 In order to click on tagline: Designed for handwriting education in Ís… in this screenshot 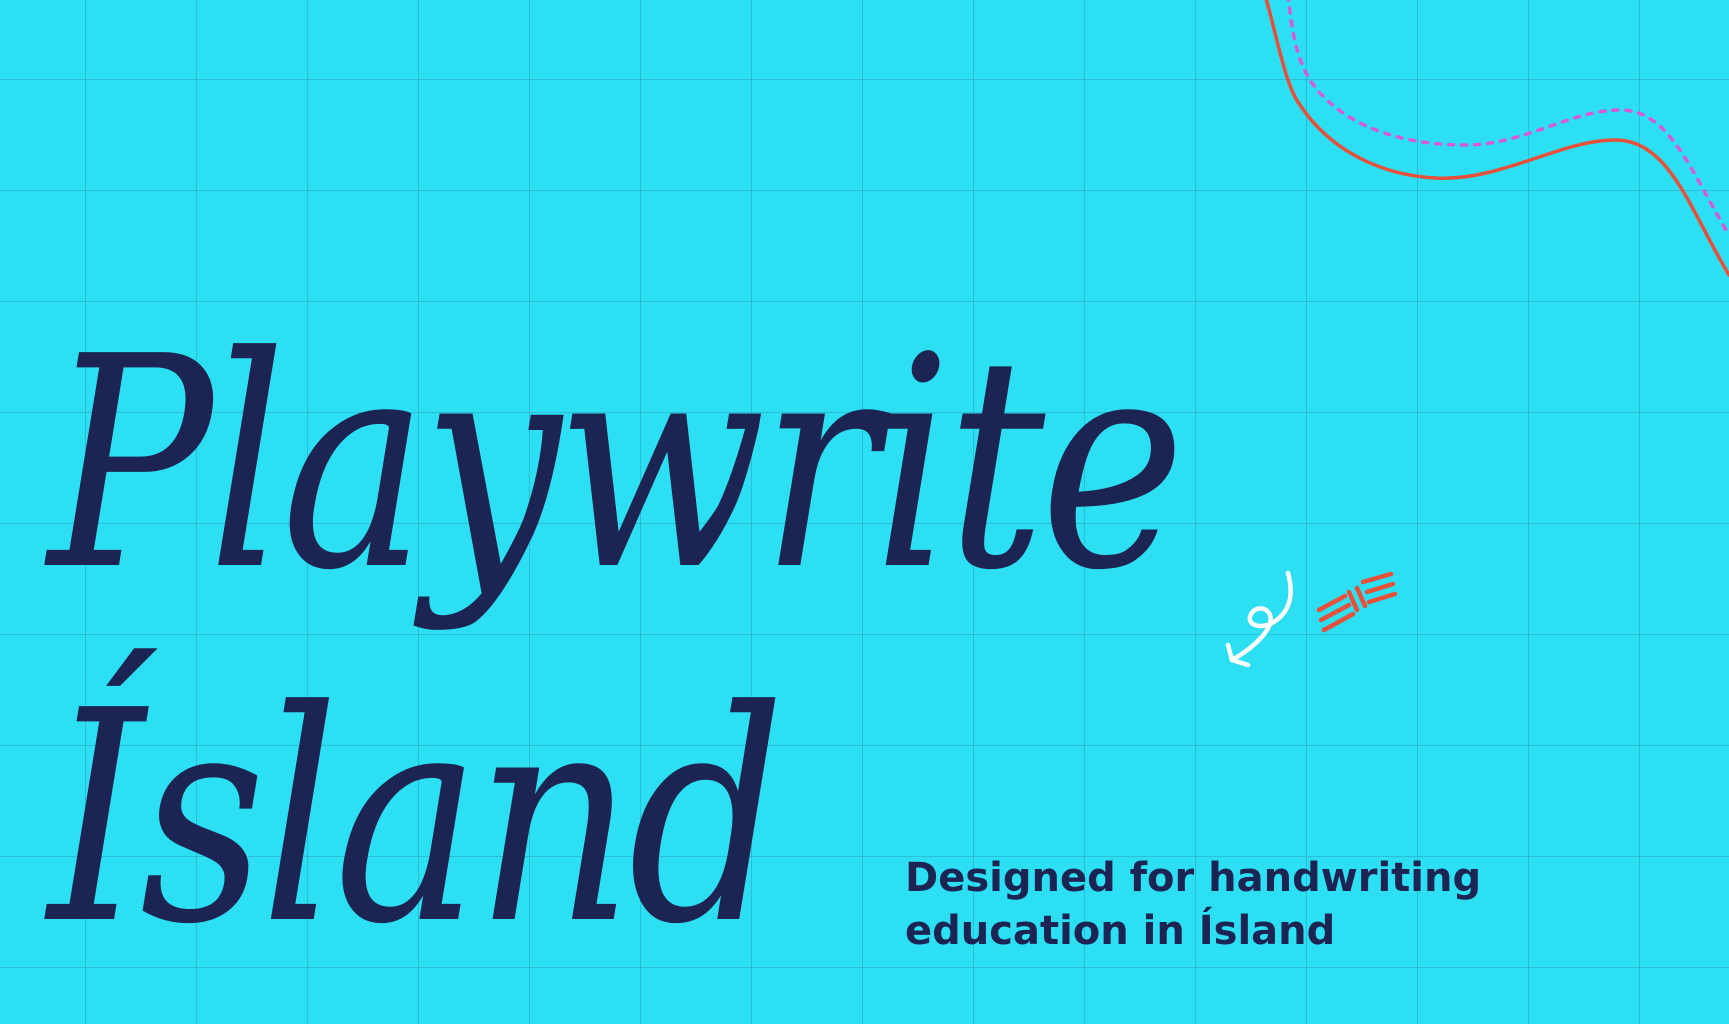, I will do `click(1193, 905)`.